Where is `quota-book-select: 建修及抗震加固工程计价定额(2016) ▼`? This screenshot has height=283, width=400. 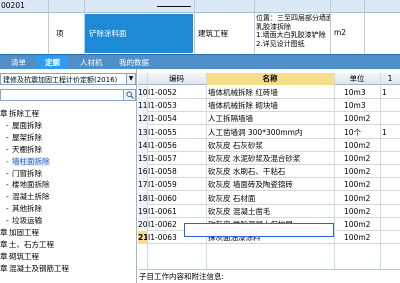 quota-book-select: 建修及抗震加固工程计价定额(2016) ▼ is located at coordinates (68, 79).